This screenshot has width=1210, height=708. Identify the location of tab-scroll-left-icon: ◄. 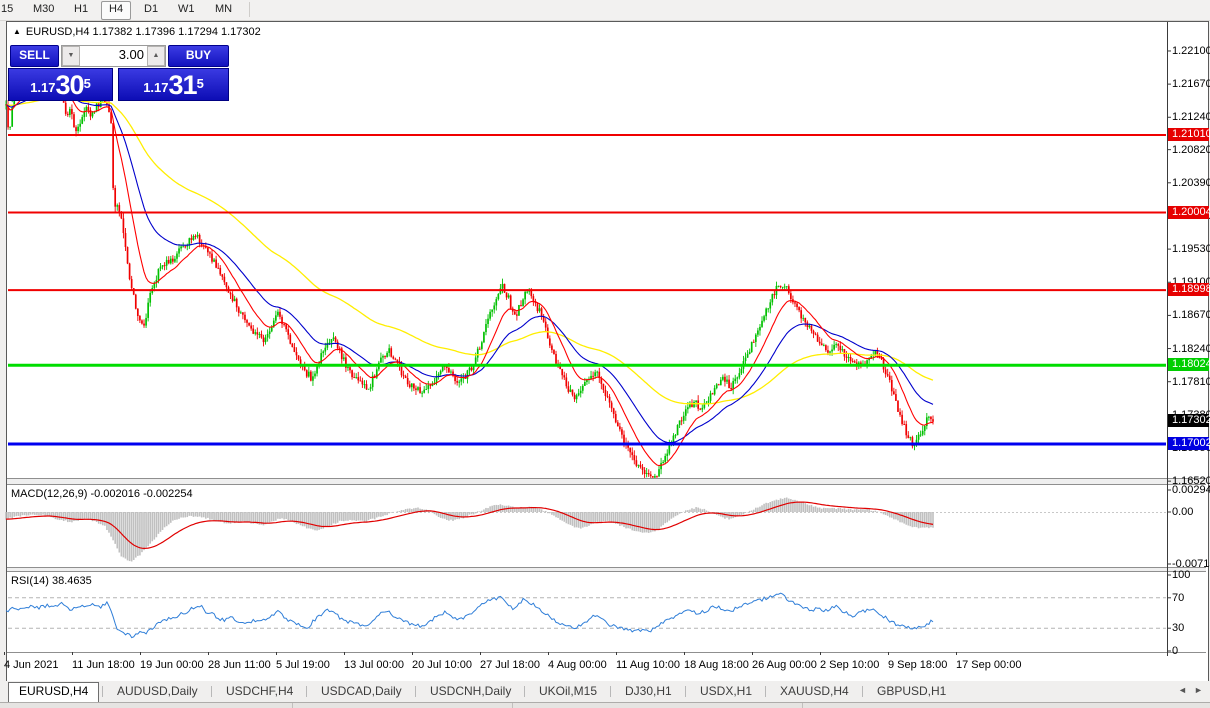
(1182, 690).